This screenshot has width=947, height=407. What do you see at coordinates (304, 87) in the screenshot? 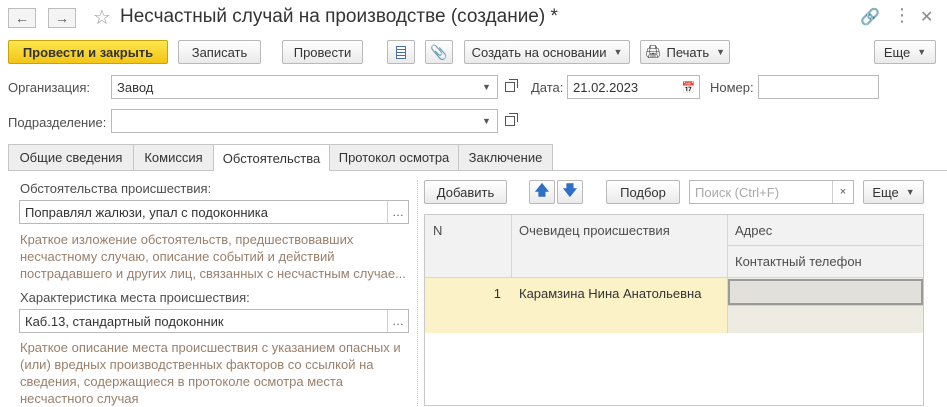
I see `organization-field: Завод ▼` at bounding box center [304, 87].